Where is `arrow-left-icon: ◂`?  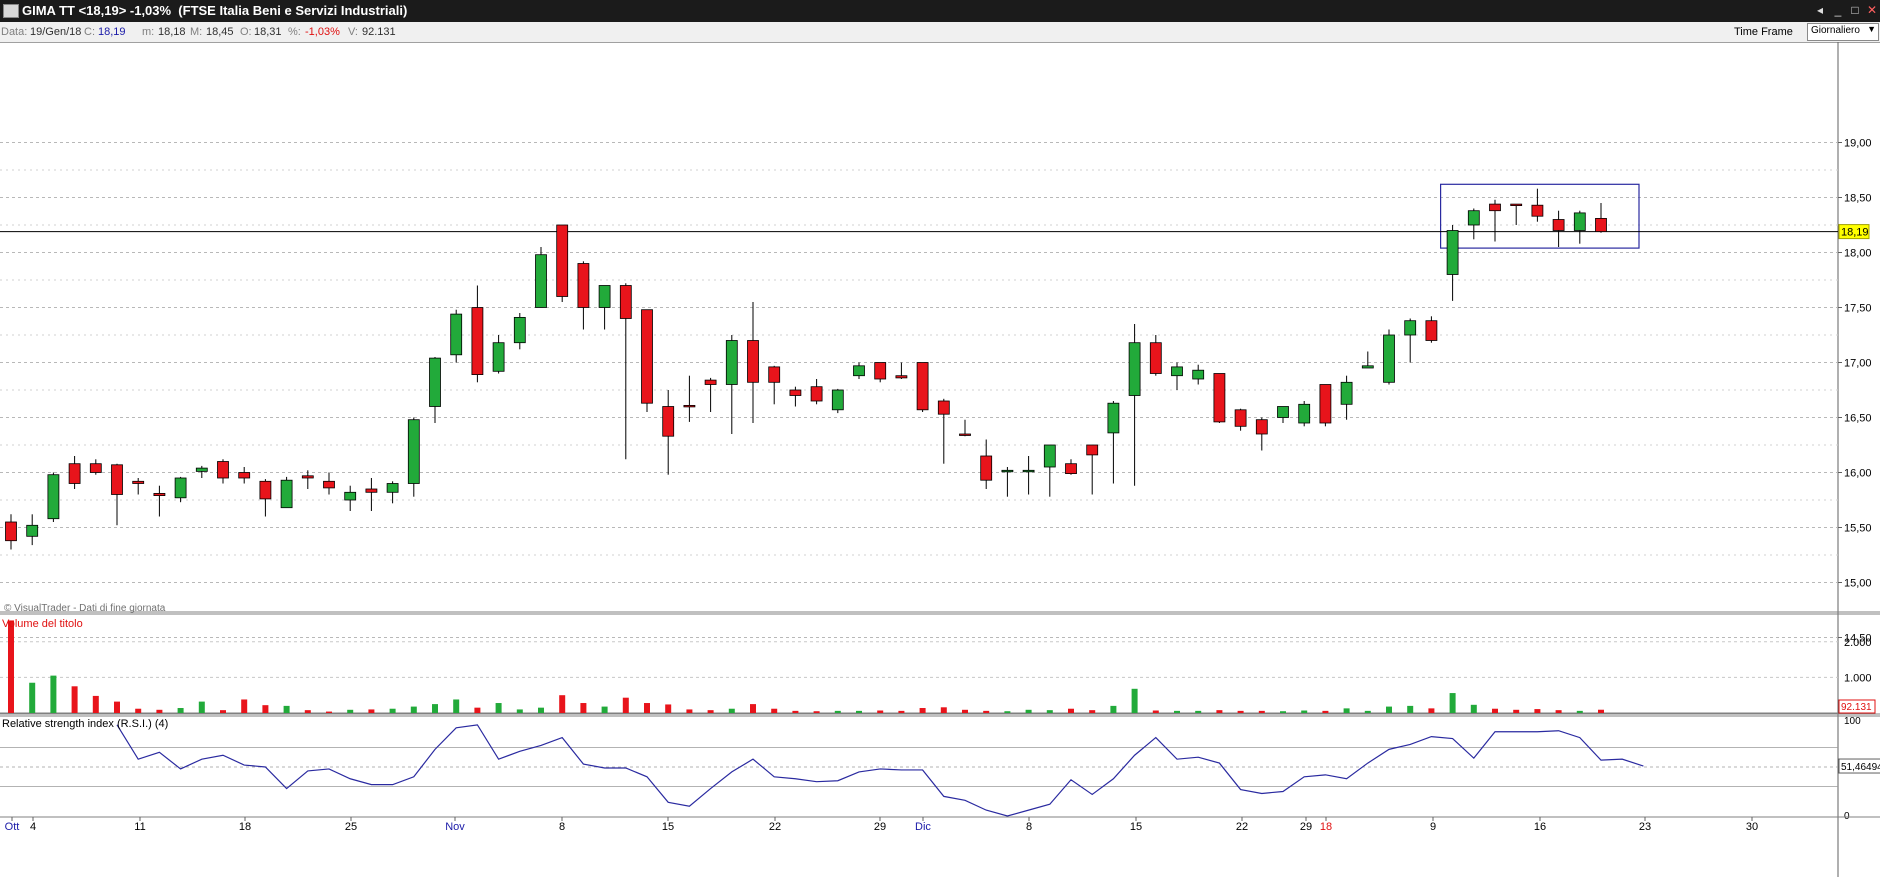 arrow-left-icon: ◂ is located at coordinates (1820, 10).